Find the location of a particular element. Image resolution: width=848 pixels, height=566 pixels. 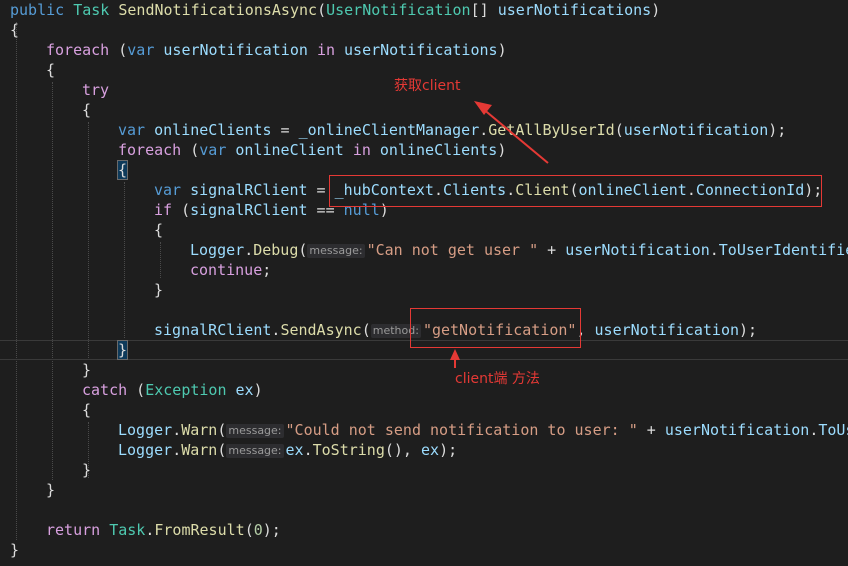

arrow-head is located at coordinates (455, 354).